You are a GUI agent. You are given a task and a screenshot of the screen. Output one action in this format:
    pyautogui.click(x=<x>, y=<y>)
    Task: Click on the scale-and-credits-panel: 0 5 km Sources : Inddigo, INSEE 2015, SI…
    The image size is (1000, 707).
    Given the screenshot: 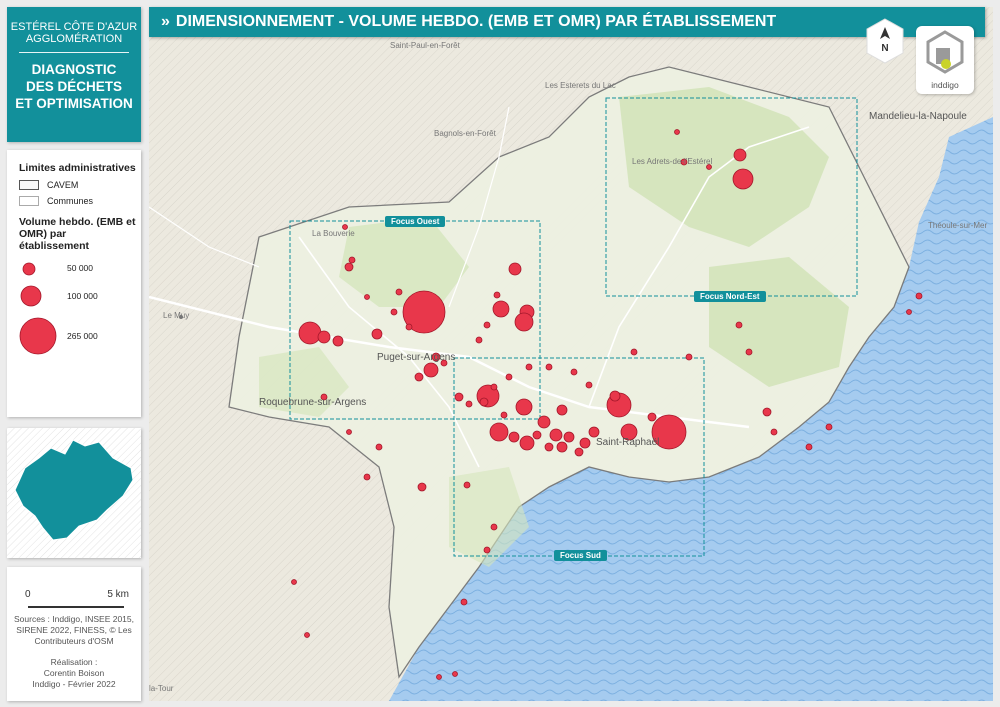 What is the action you would take?
    pyautogui.click(x=74, y=634)
    